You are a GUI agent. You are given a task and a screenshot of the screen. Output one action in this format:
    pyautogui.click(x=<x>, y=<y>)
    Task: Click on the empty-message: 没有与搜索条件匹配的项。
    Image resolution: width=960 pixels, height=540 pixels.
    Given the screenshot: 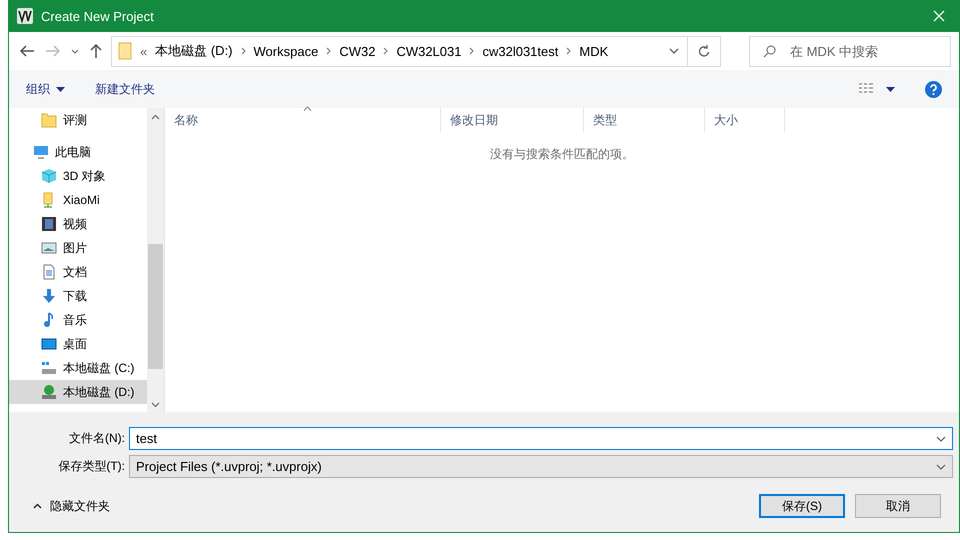 What is the action you would take?
    pyautogui.click(x=562, y=154)
    